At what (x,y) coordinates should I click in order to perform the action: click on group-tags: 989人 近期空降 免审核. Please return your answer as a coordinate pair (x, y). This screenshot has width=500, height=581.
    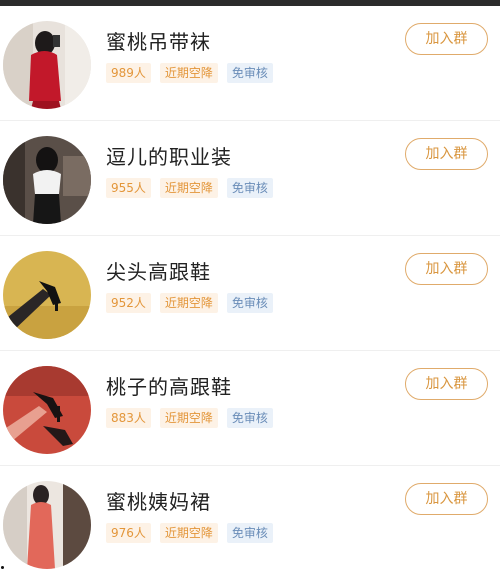
    Looking at the image, I should click on (189, 73).